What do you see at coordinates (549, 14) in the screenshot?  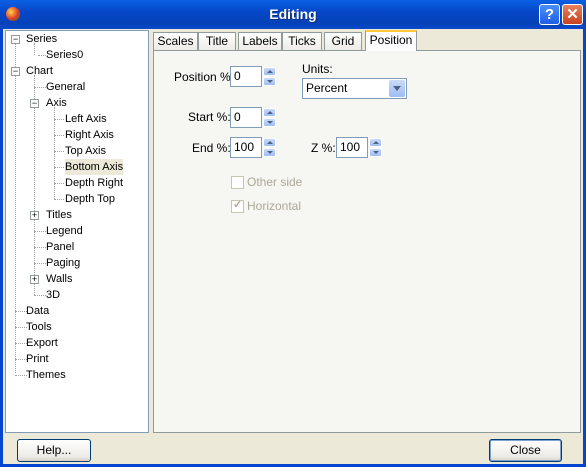 I see `help-icon-button: ?` at bounding box center [549, 14].